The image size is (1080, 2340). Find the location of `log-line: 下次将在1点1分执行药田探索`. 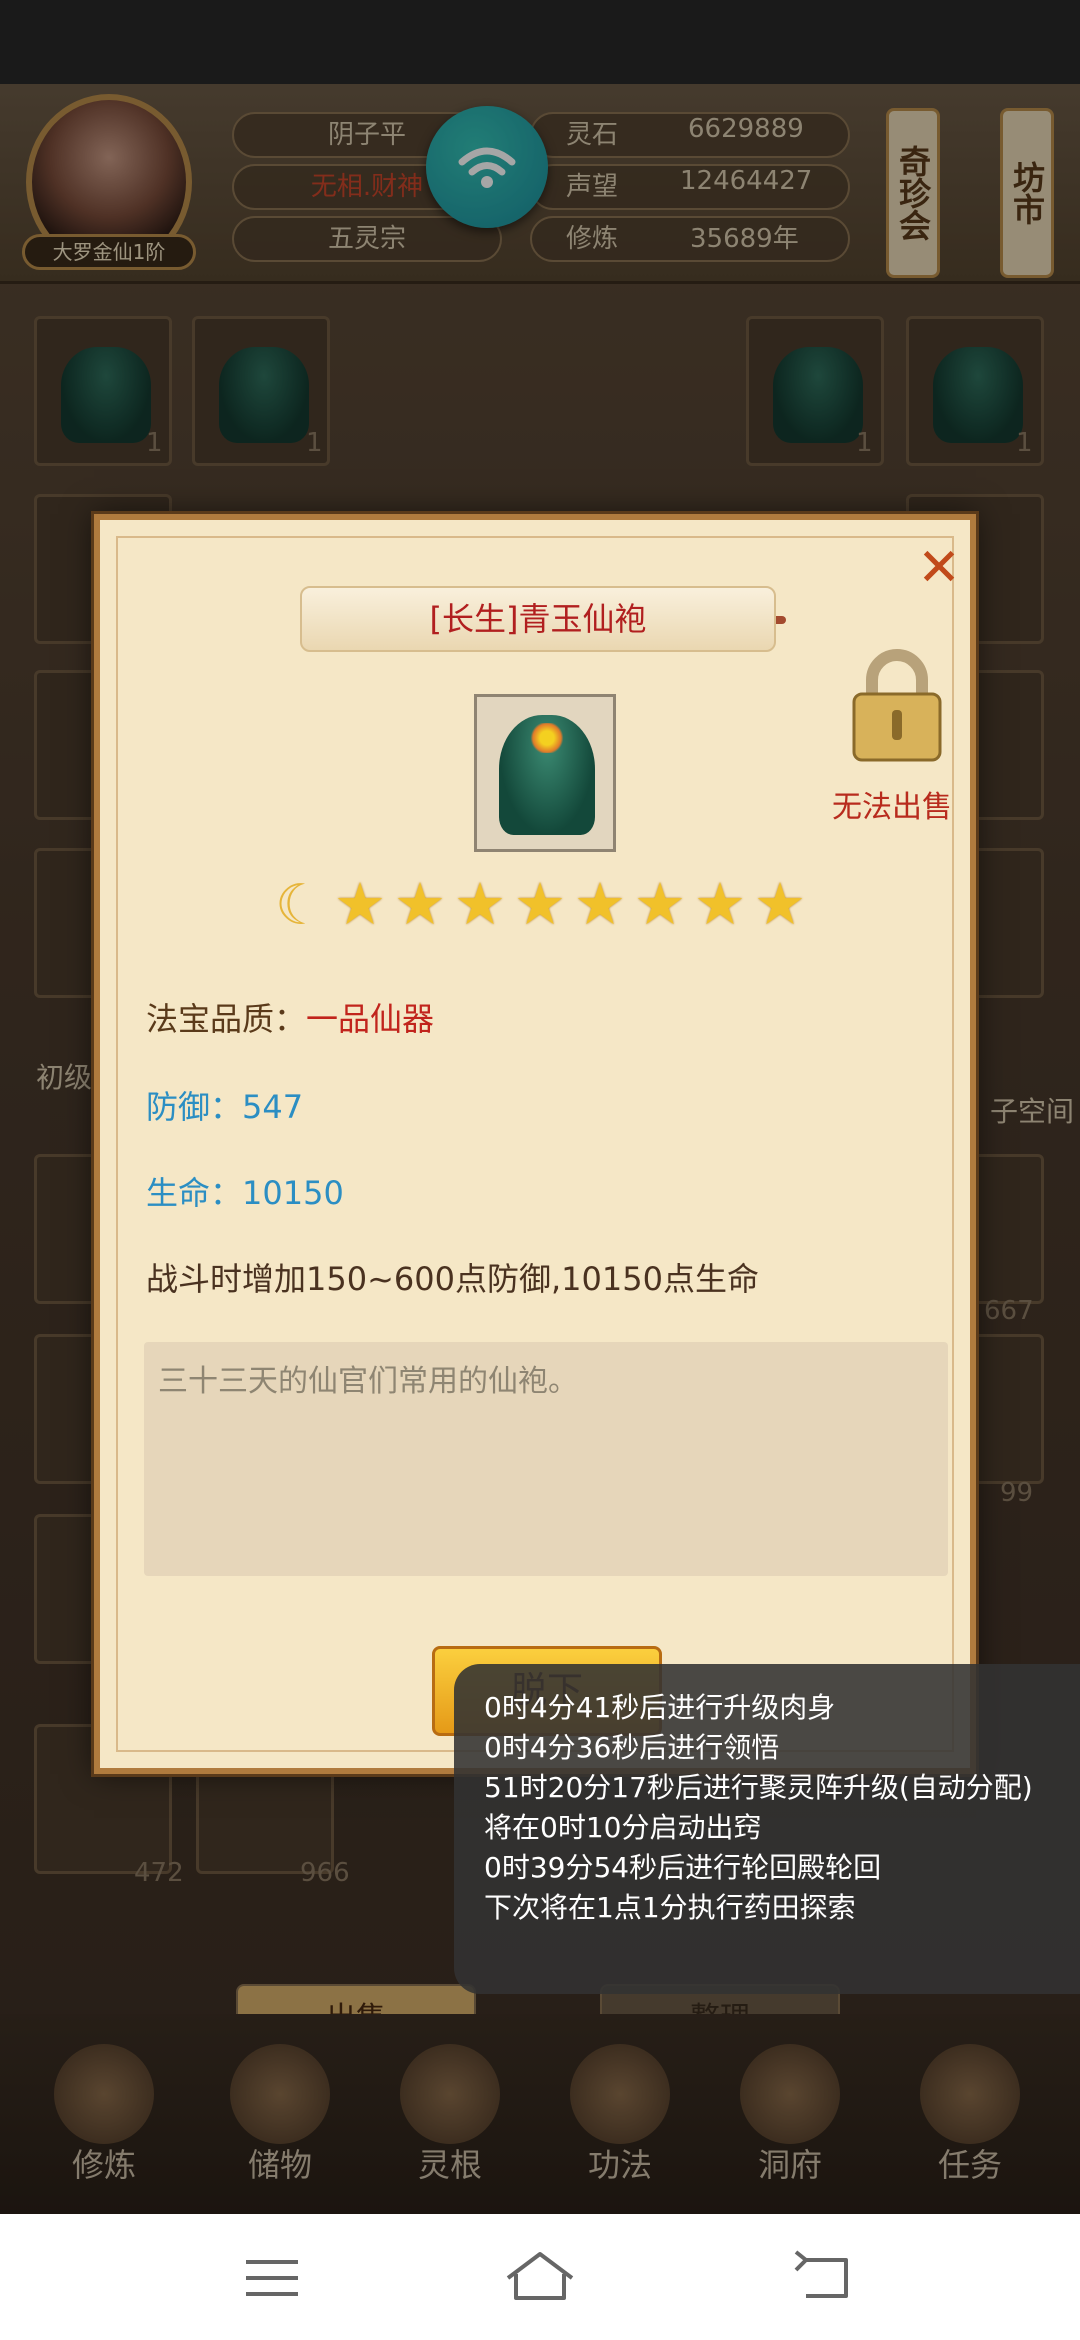

log-line: 下次将在1点1分执行药田探索 is located at coordinates (670, 1907).